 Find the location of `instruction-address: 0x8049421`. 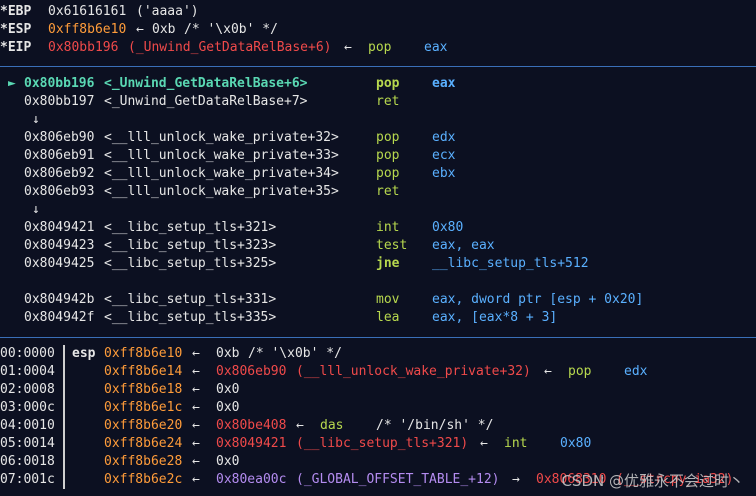

instruction-address: 0x8049421 is located at coordinates (59, 227).